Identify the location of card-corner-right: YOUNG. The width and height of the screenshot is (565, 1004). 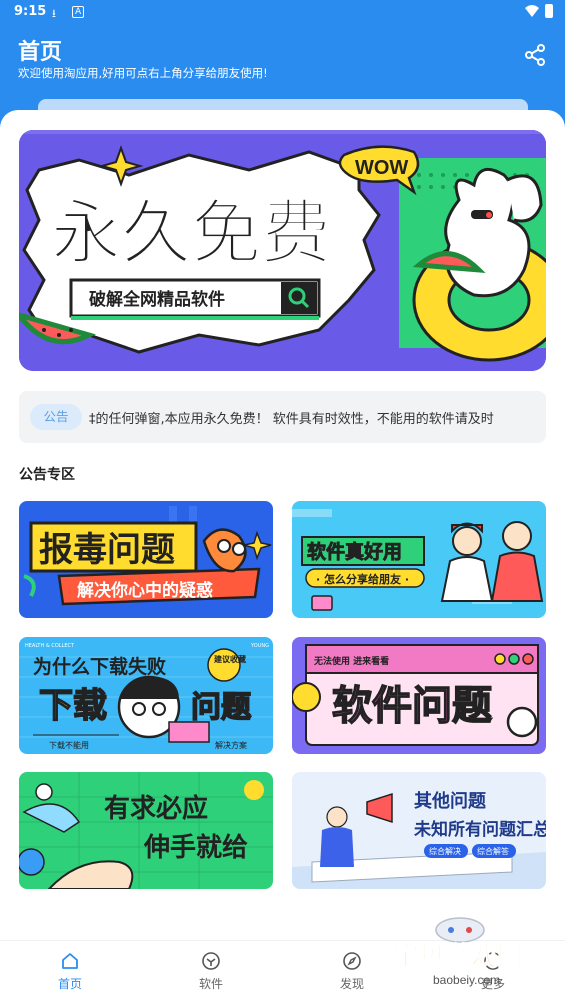
(259, 646).